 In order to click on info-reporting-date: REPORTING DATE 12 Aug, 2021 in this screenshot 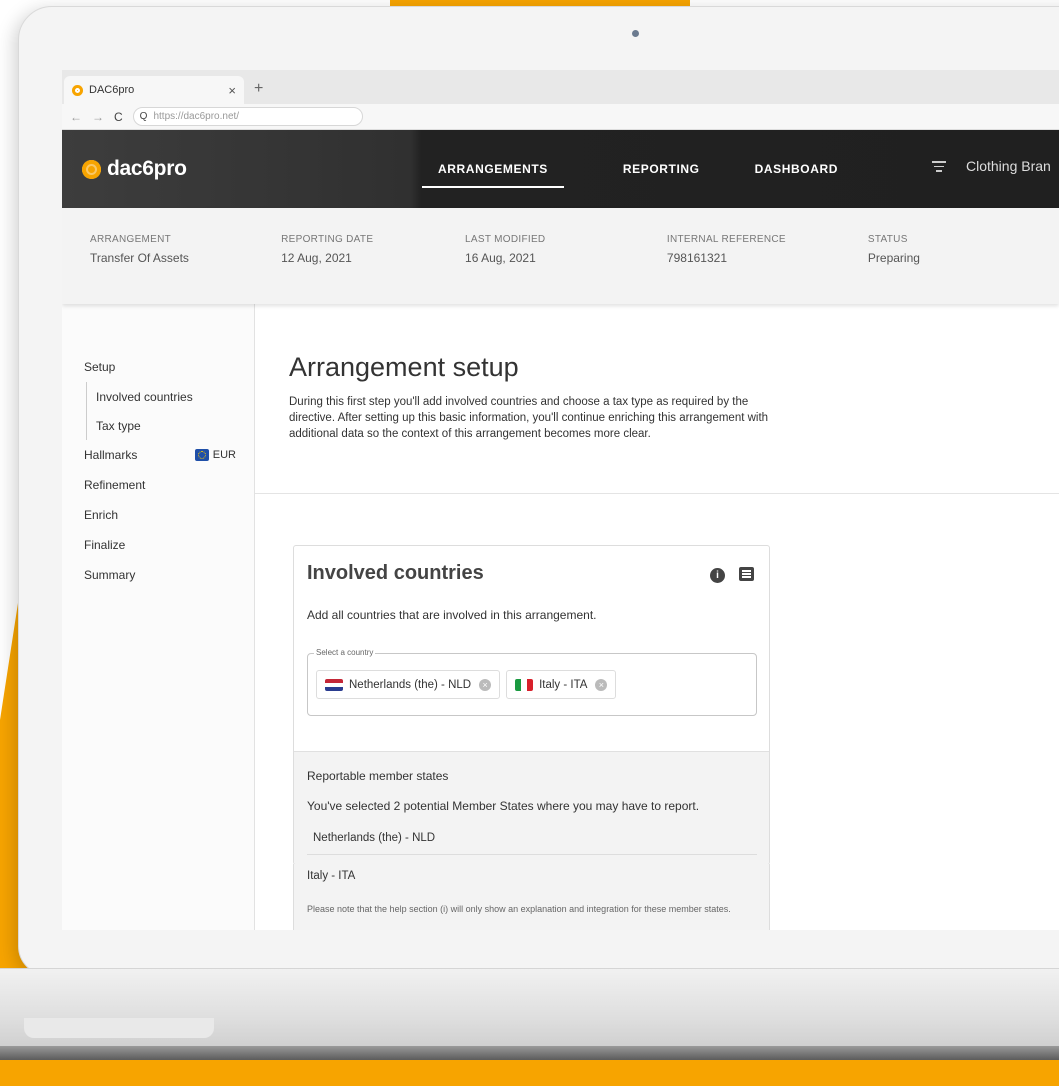, I will do `click(373, 269)`.